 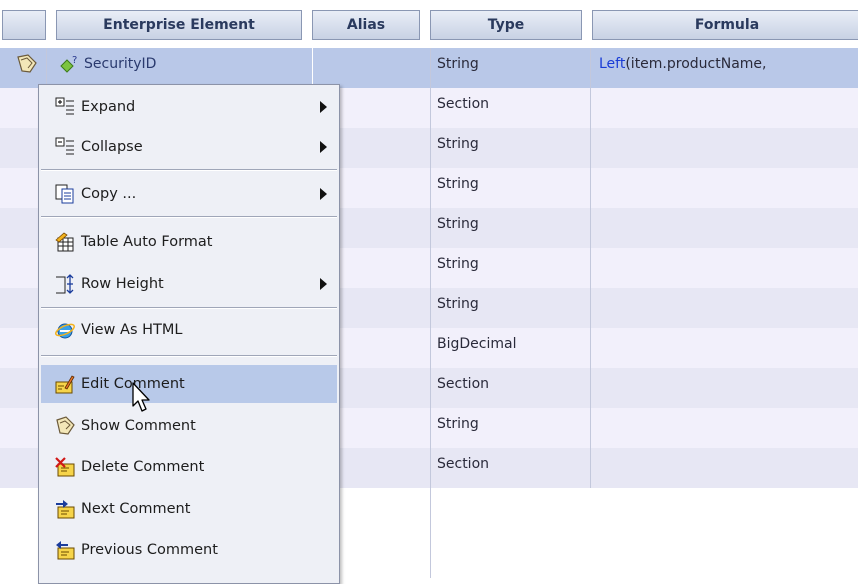 I want to click on delete-comment-icon, so click(x=65, y=467).